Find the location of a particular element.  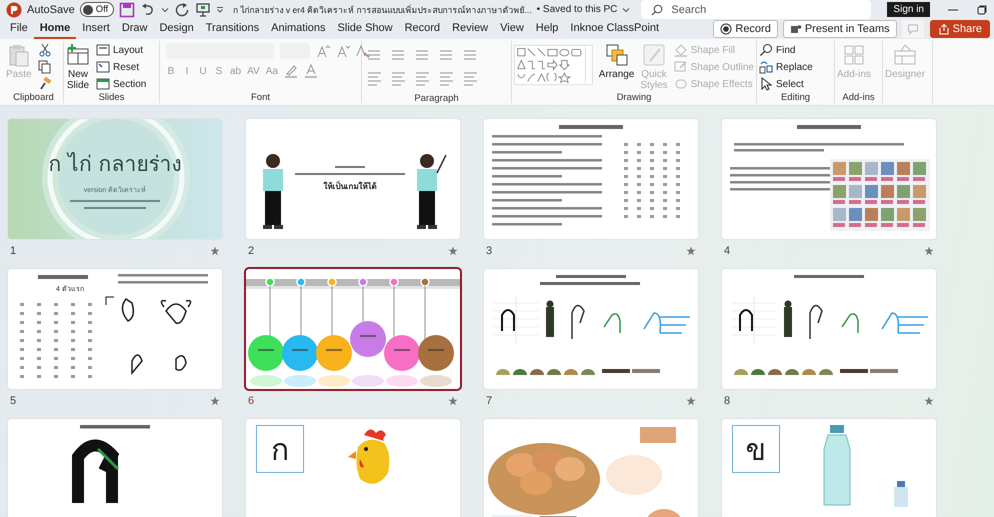

ribbon-tab: View is located at coordinates (512, 29).